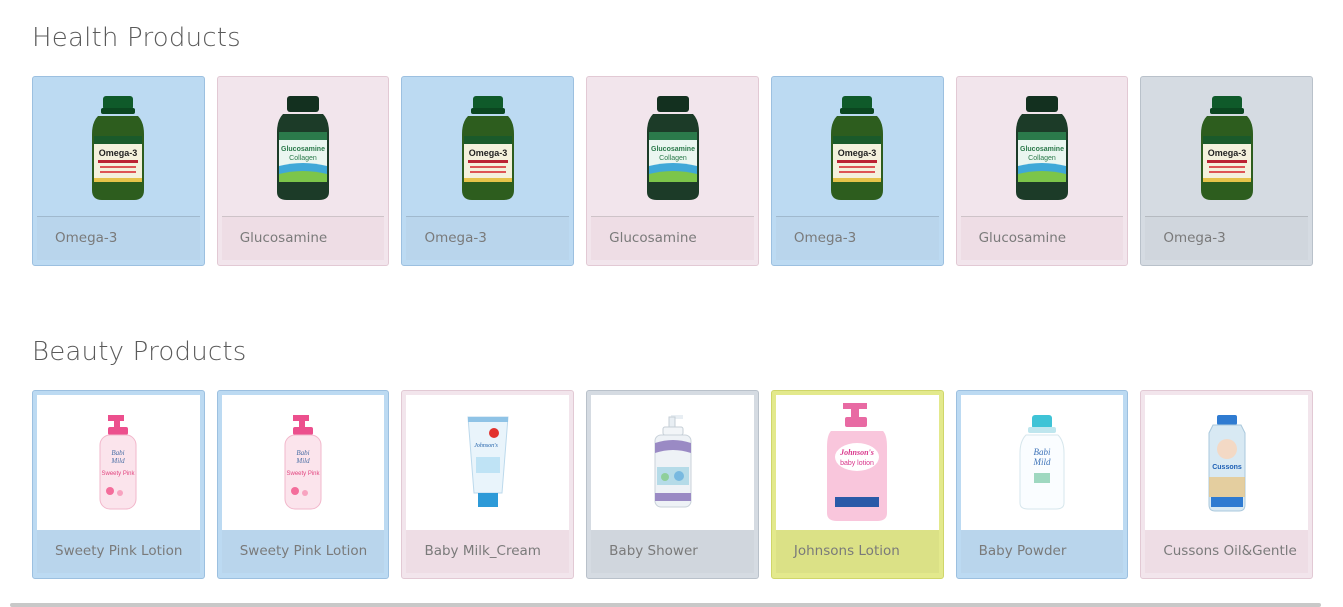 This screenshot has height=607, width=1343. Describe the element at coordinates (136, 38) in the screenshot. I see `section-title-health: Health Products` at that location.